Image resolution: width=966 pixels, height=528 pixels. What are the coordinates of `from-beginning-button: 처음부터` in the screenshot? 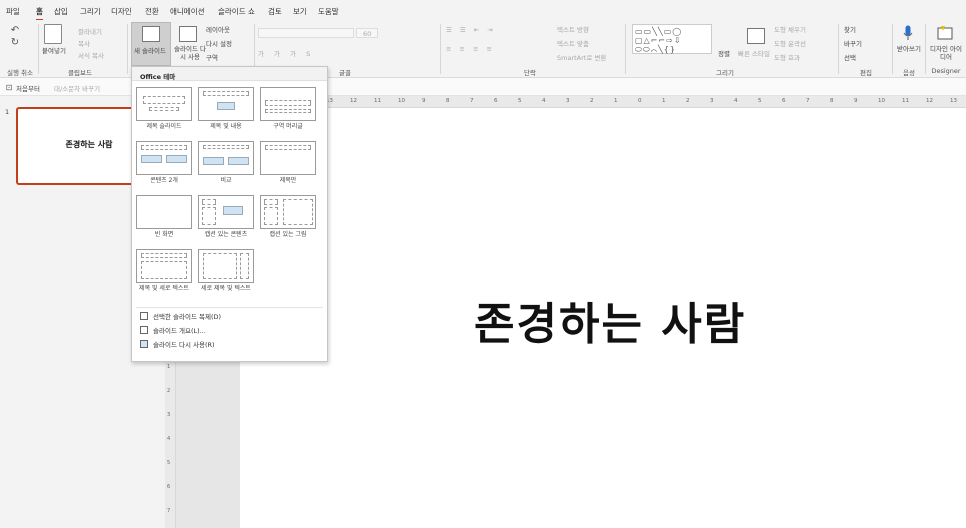 It's located at (28, 88).